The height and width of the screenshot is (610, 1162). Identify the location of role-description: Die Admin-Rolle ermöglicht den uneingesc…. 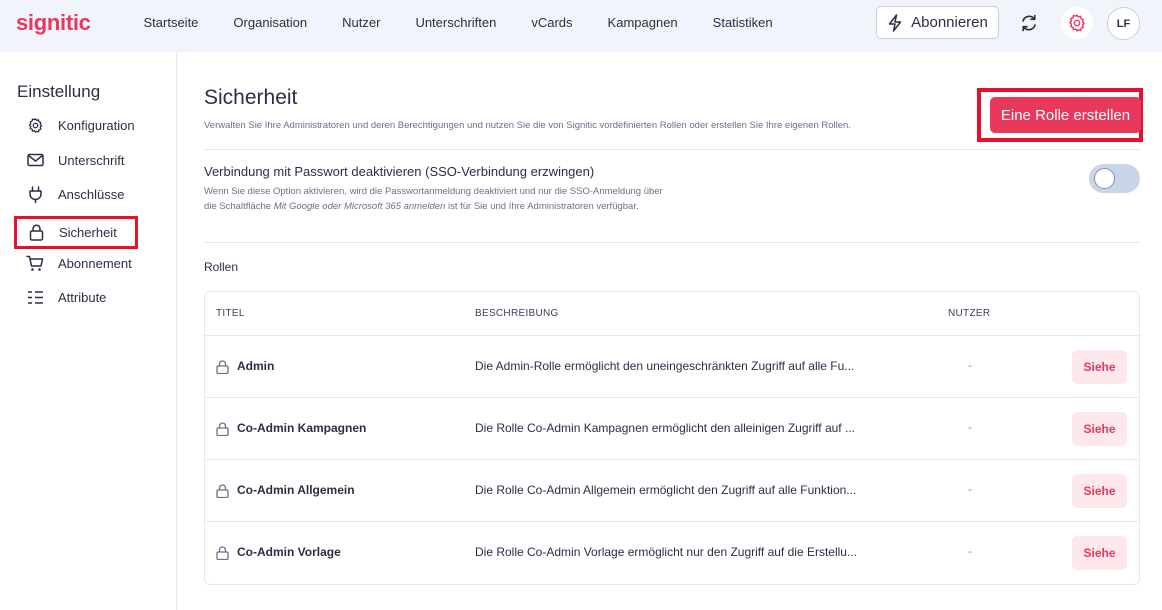
(665, 366).